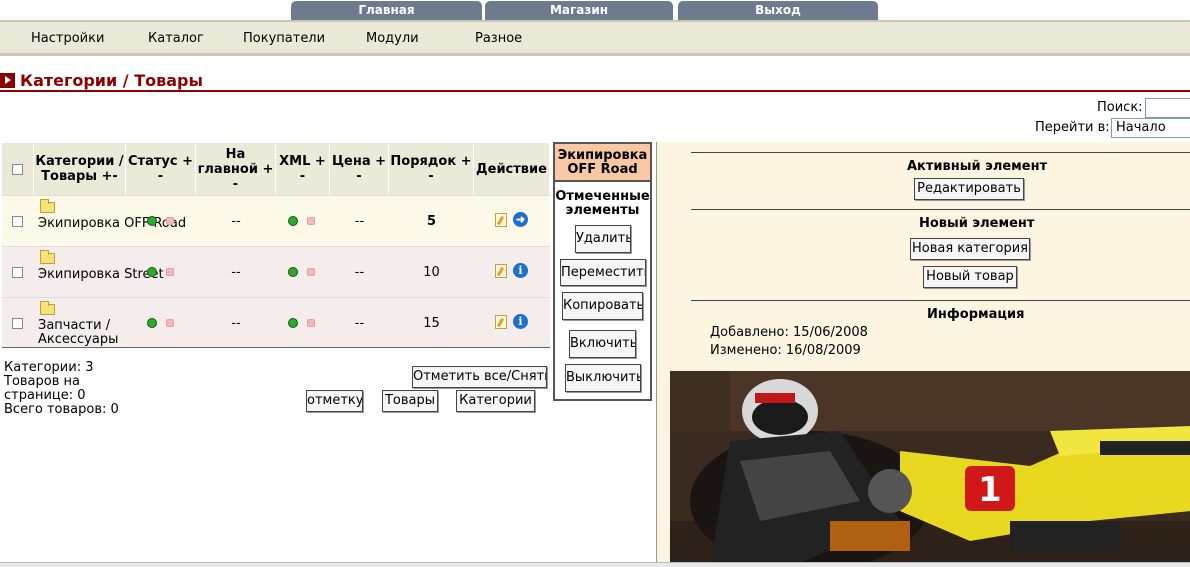 This screenshot has width=1190, height=567. I want to click on row-name-link: Запчасти / Аксессуары, so click(82, 333).